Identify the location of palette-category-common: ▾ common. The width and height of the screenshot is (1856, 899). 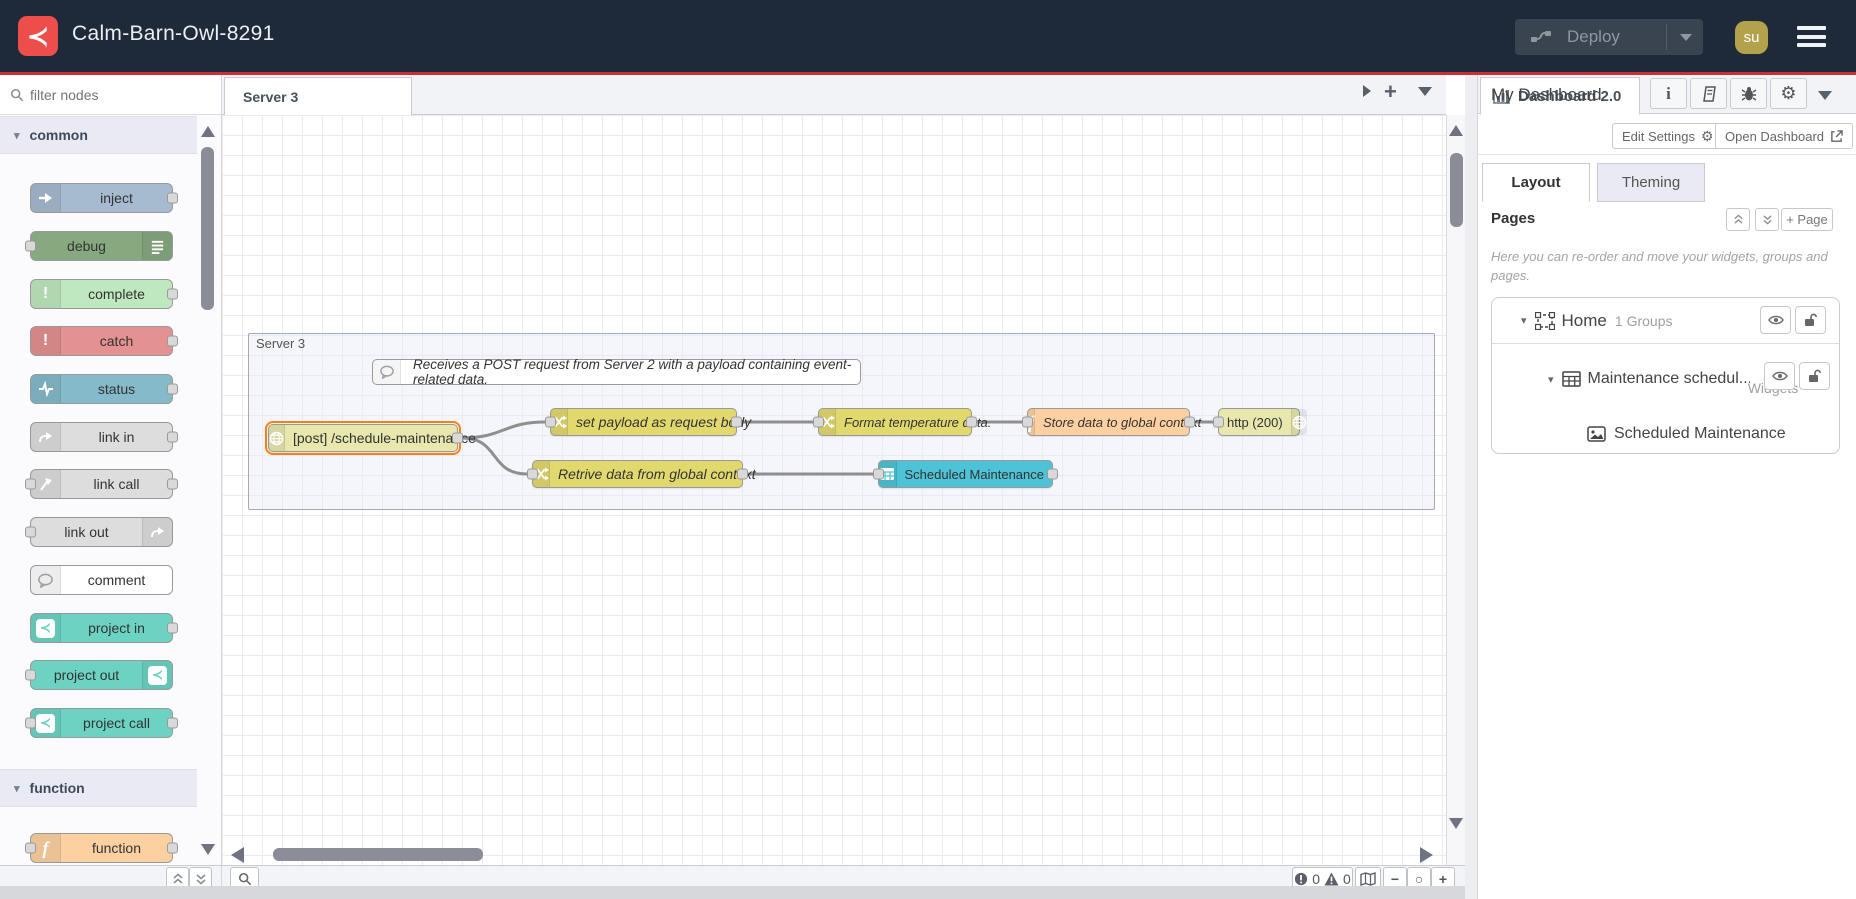
(98, 135).